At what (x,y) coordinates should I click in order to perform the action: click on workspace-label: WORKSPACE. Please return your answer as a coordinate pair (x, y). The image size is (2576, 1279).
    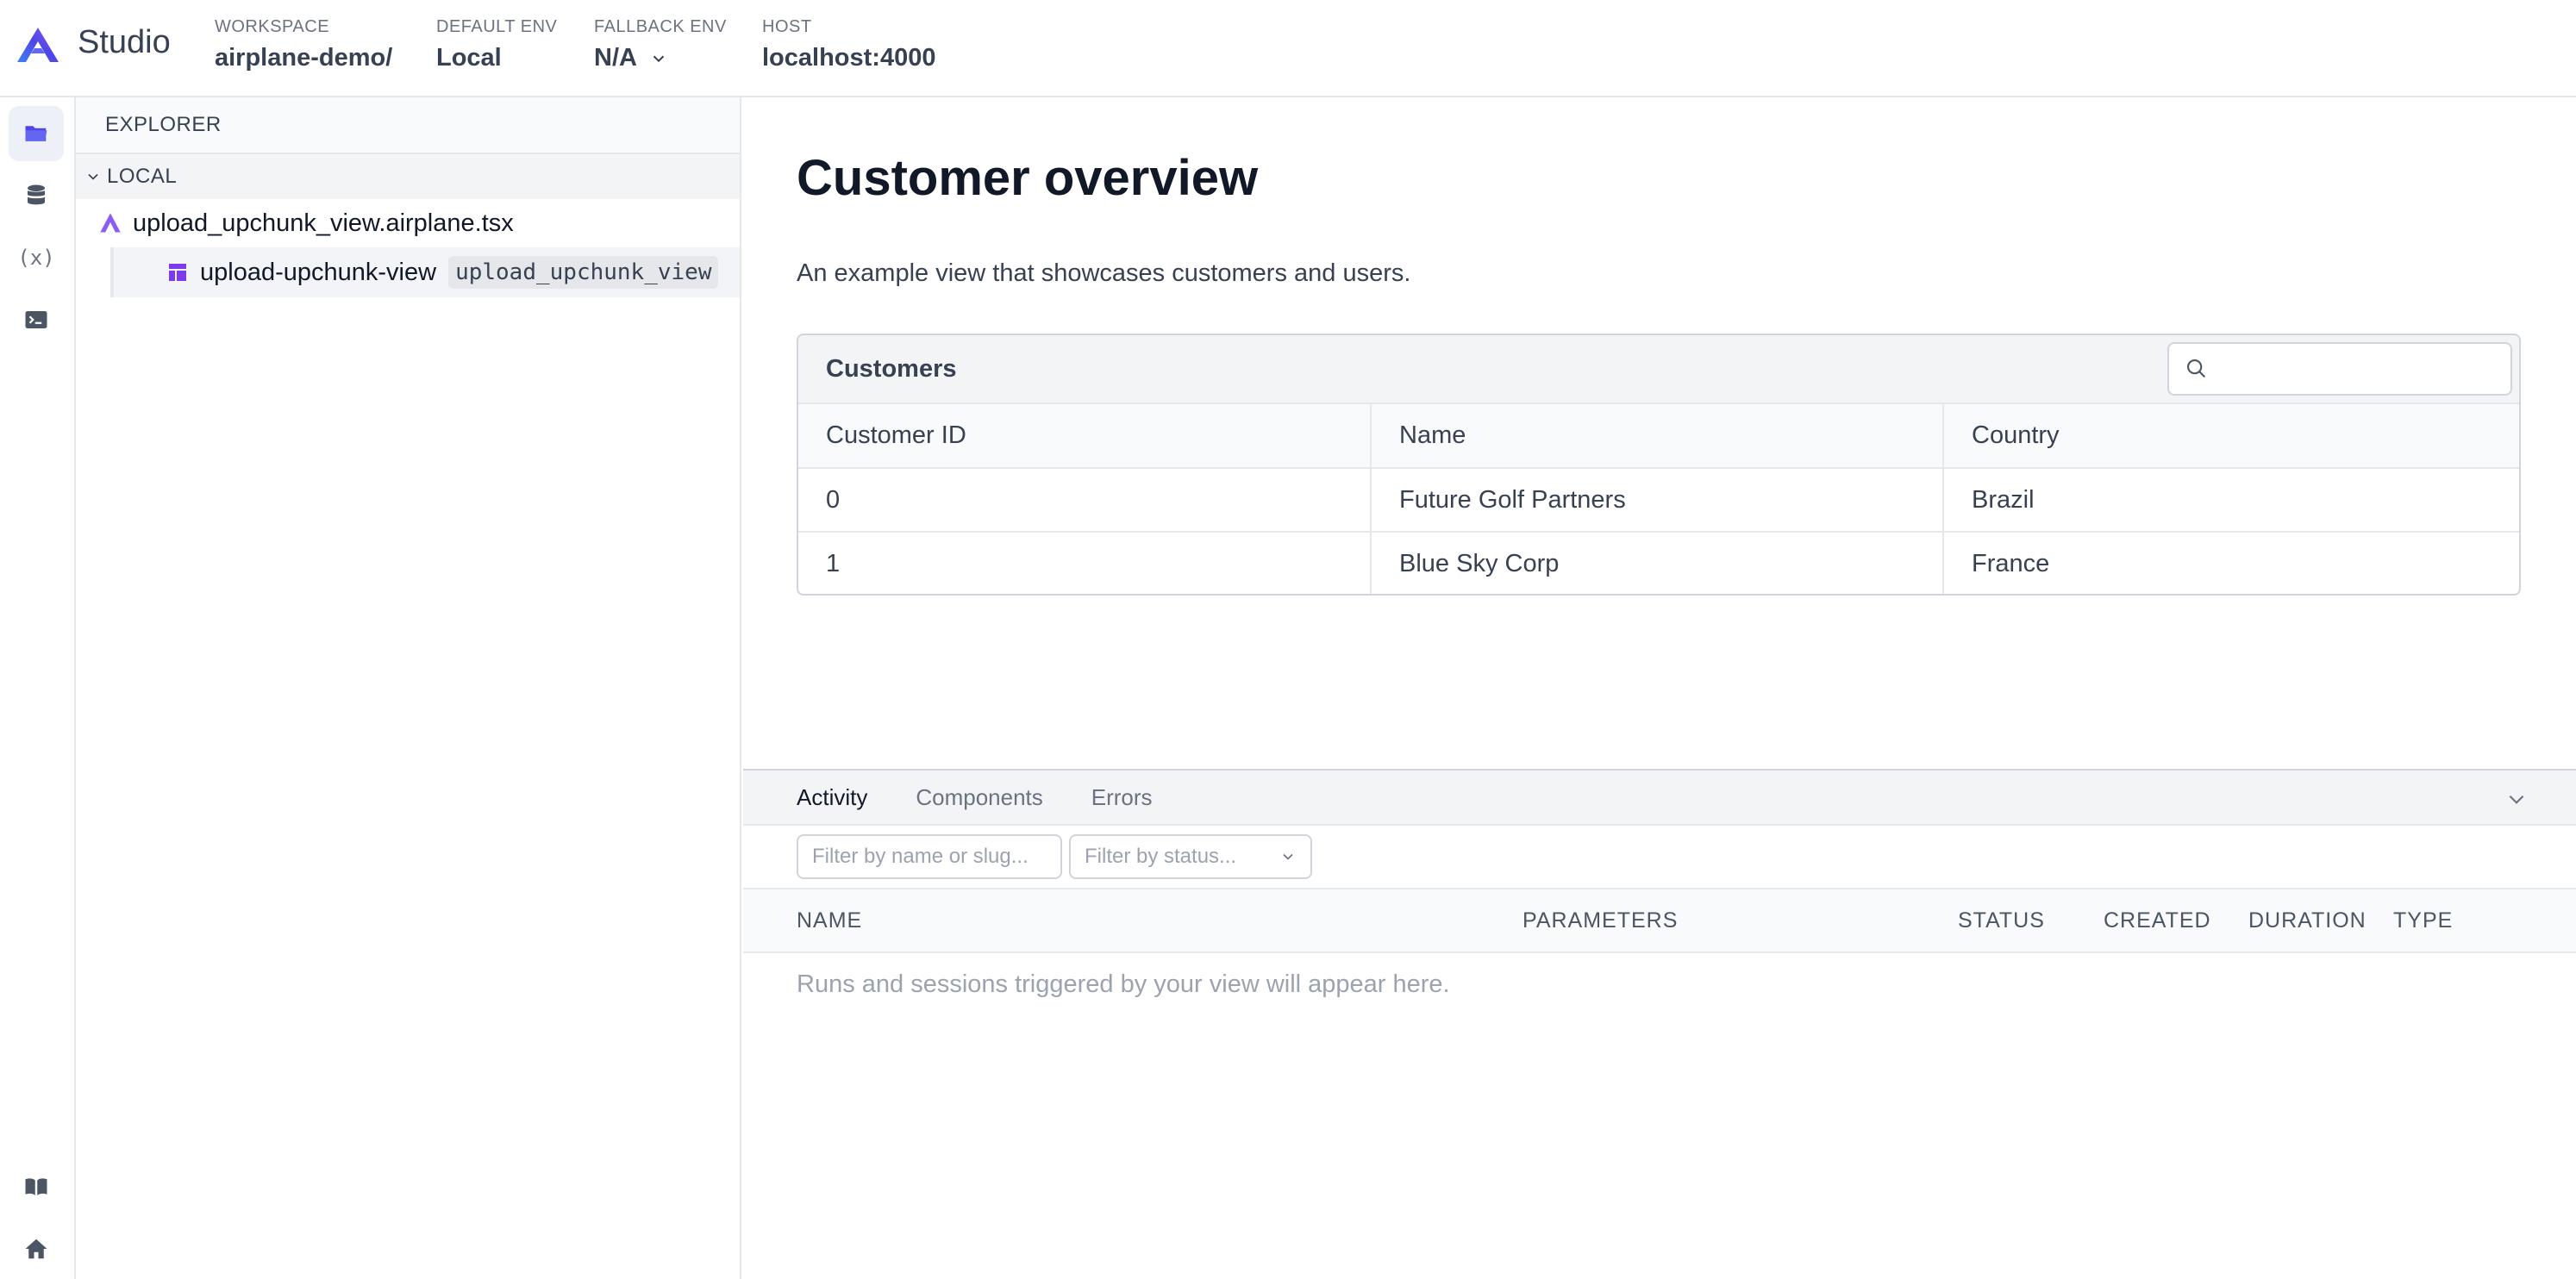
    Looking at the image, I should click on (272, 27).